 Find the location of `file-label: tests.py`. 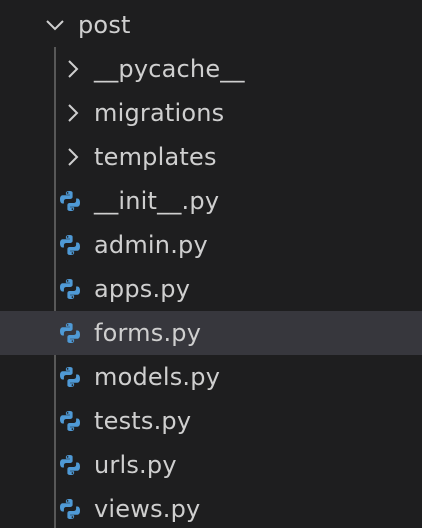

file-label: tests.py is located at coordinates (143, 421).